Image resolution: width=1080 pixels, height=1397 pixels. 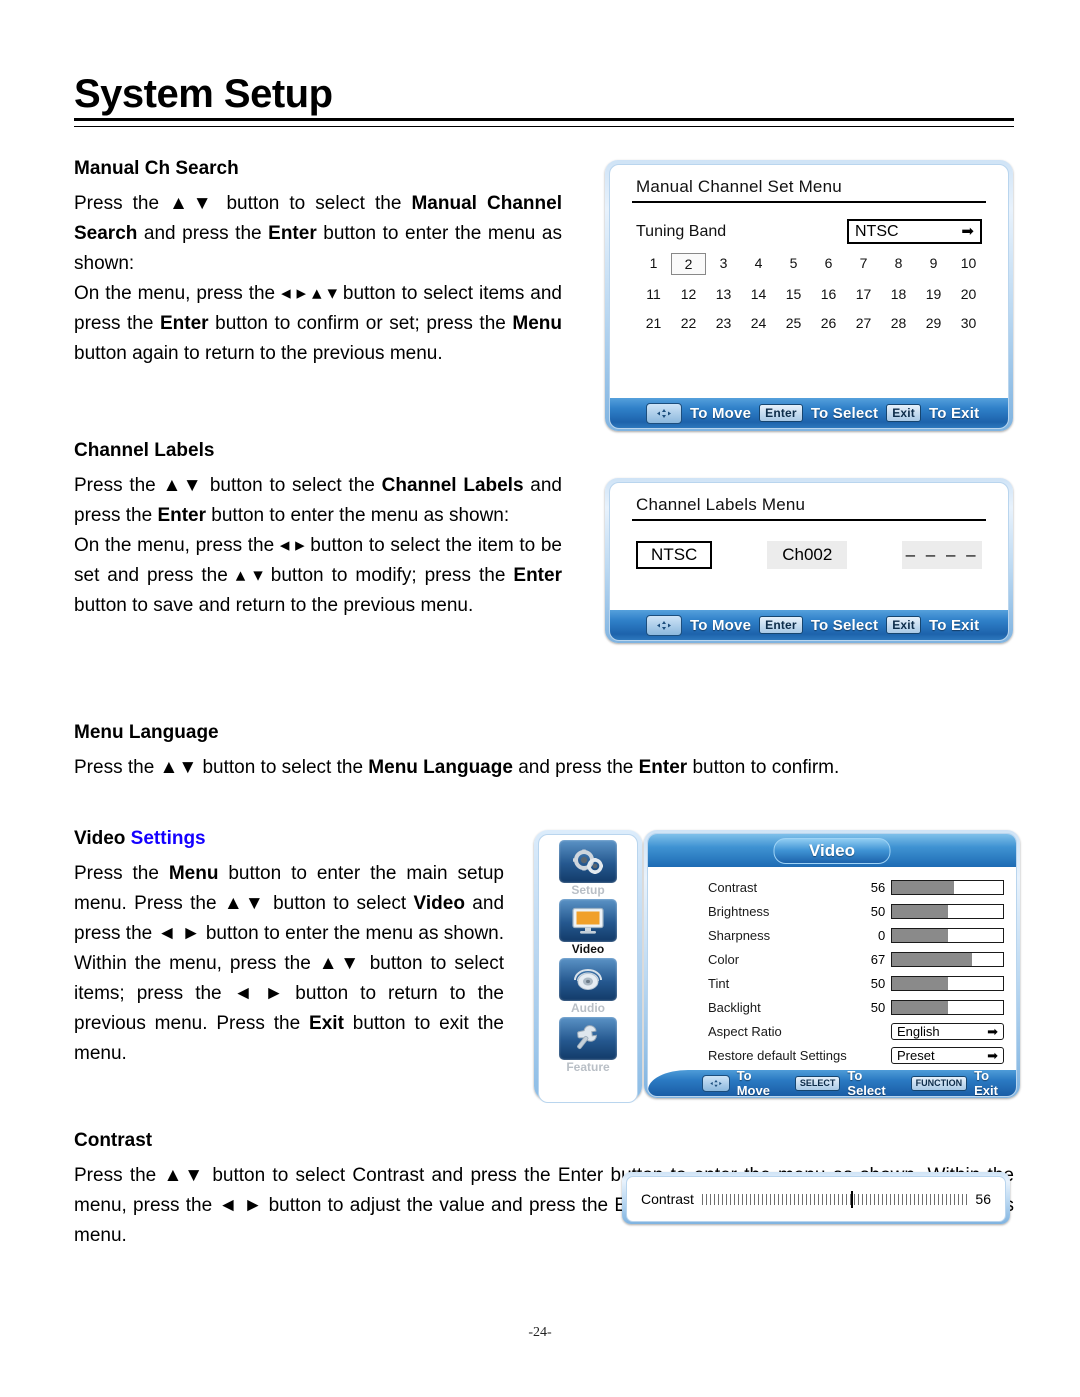 What do you see at coordinates (898, 294) in the screenshot?
I see `channel-cell: 18` at bounding box center [898, 294].